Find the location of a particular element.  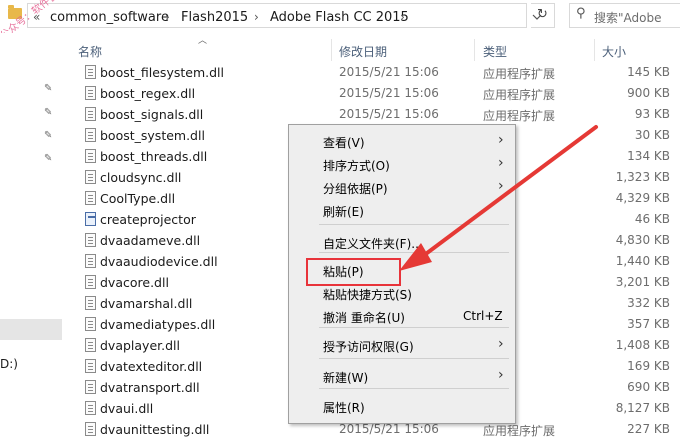

annotation-arrow is located at coordinates (498, 198).